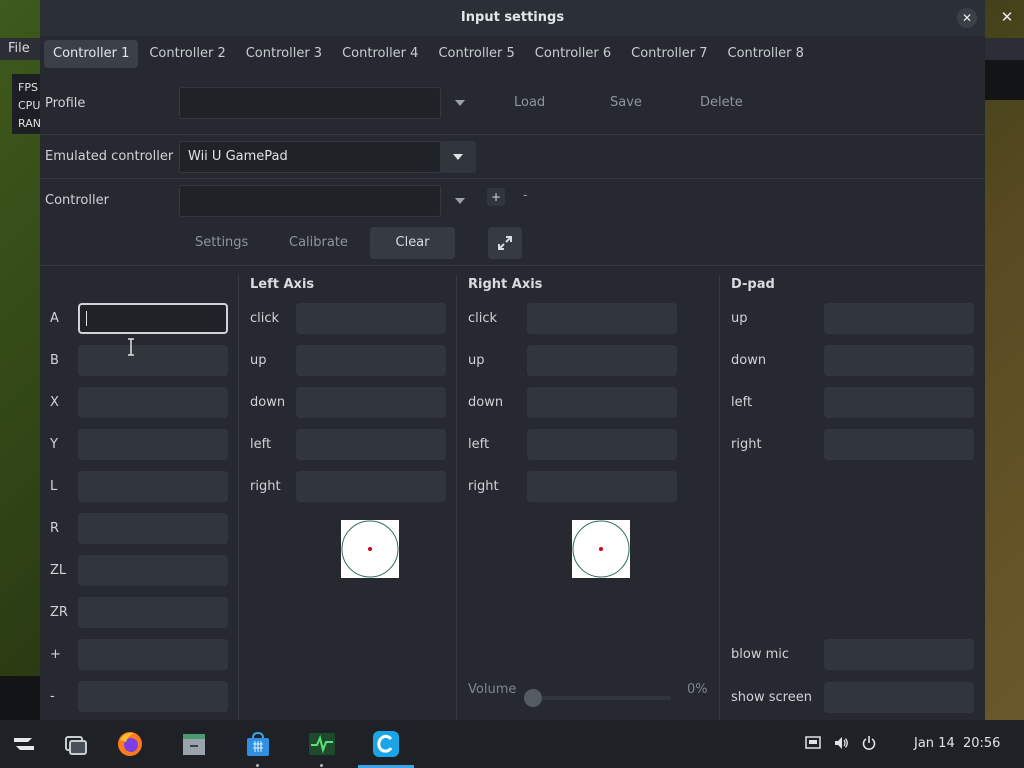 This screenshot has height=768, width=1024. Describe the element at coordinates (131, 347) in the screenshot. I see `text-cursor-icon` at that location.